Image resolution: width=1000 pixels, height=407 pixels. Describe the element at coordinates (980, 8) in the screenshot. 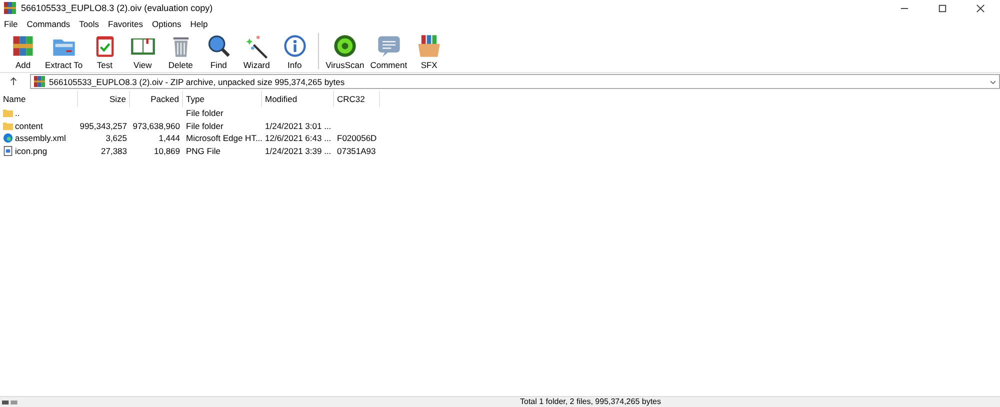

I see `close-icon` at that location.